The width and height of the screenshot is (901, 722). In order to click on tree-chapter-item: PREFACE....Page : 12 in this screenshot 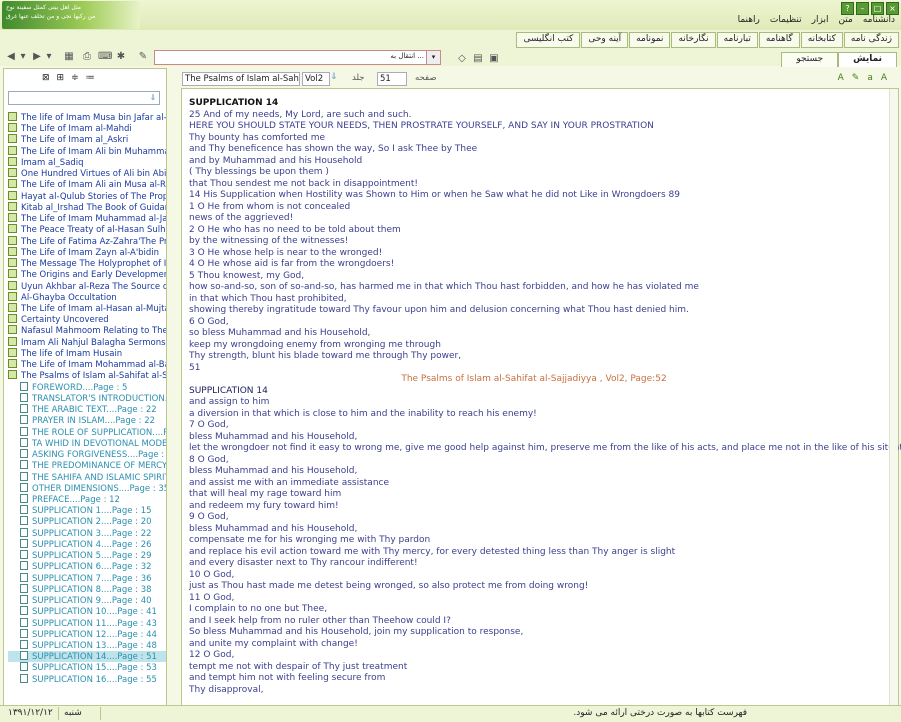, I will do `click(87, 499)`.